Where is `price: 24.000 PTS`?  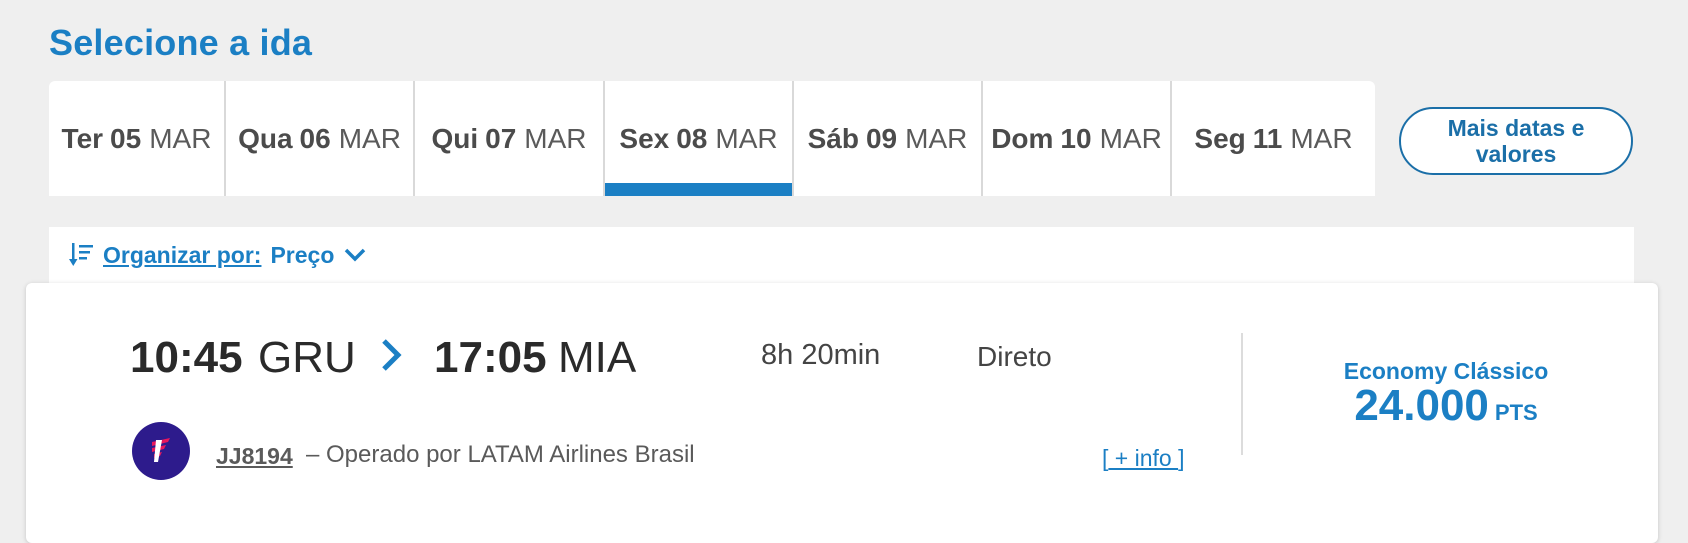 price: 24.000 PTS is located at coordinates (1446, 406).